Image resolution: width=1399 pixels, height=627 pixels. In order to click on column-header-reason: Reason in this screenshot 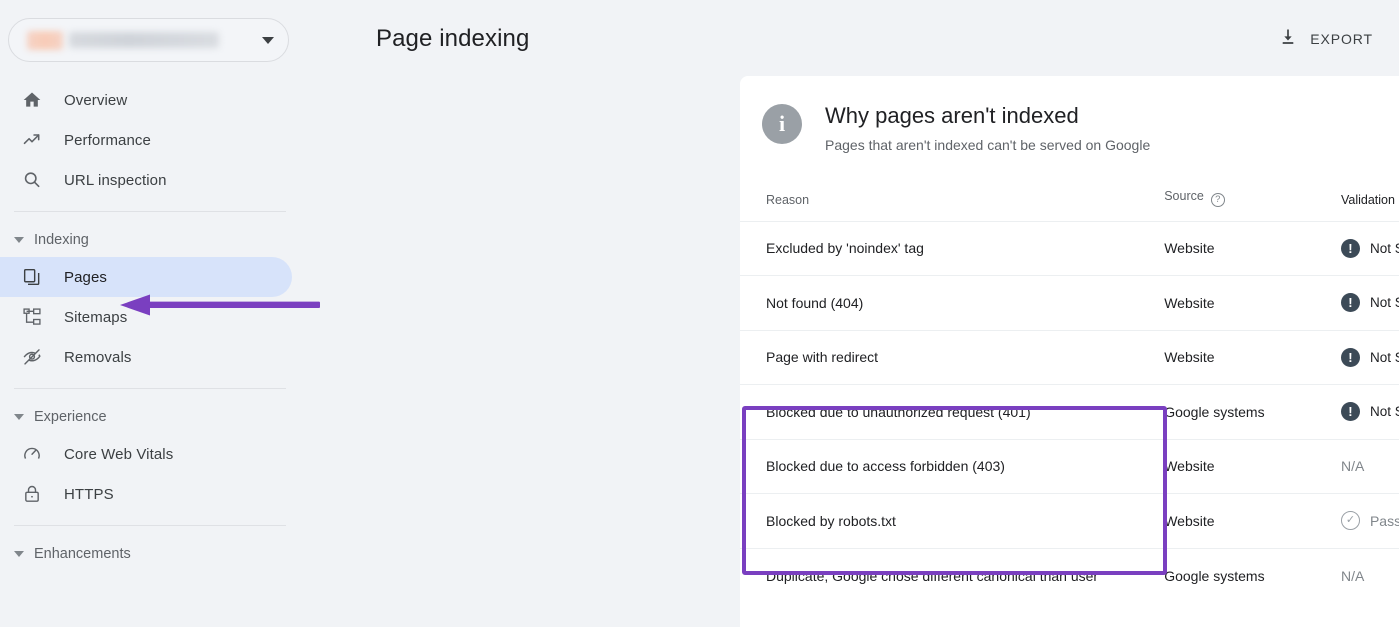, I will do `click(952, 205)`.